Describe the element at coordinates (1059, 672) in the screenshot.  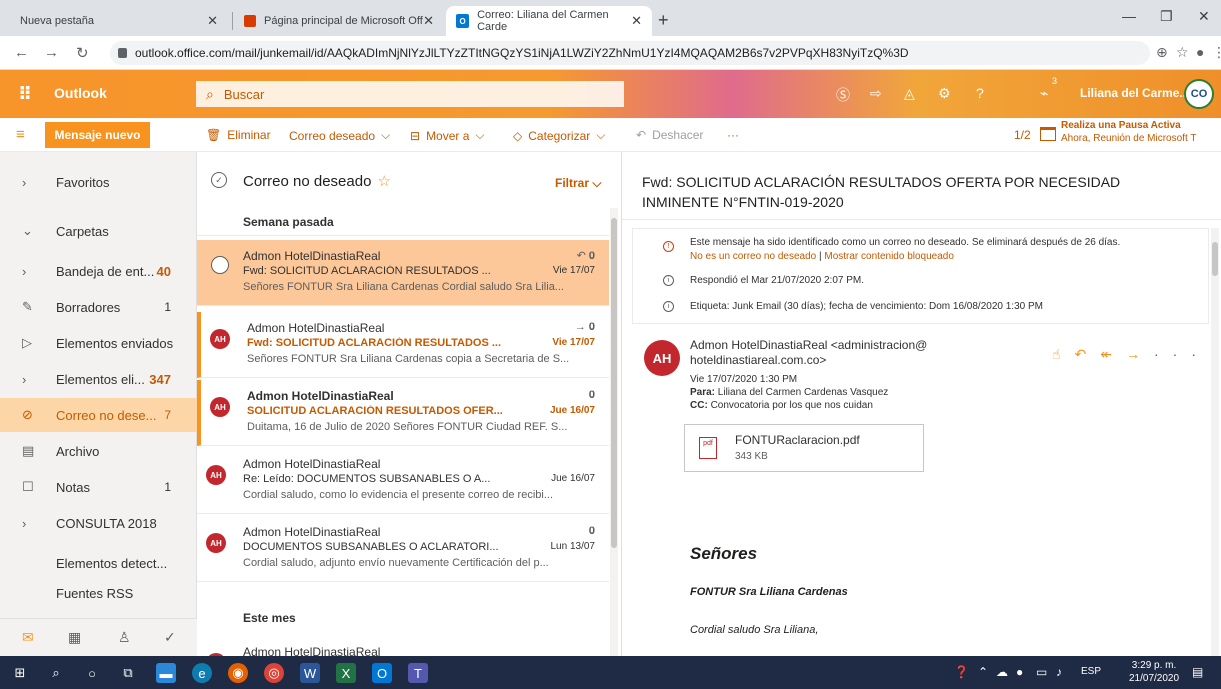
I see `volume-icon: ♪` at that location.